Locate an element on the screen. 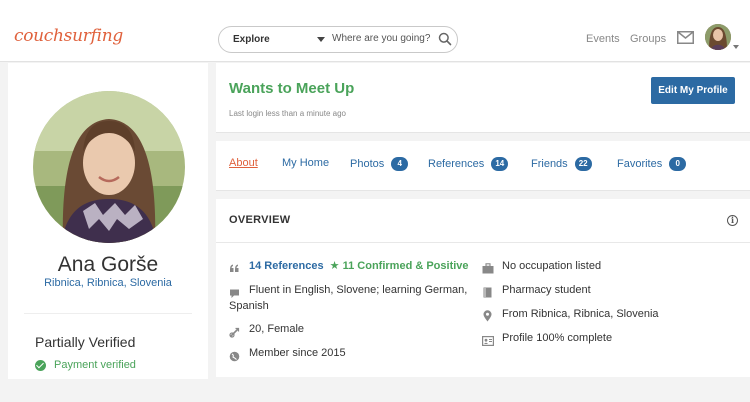 Image resolution: width=750 pixels, height=402 pixels. references-summary: 14 References ★ 11 Confirmed & Positive is located at coordinates (359, 266).